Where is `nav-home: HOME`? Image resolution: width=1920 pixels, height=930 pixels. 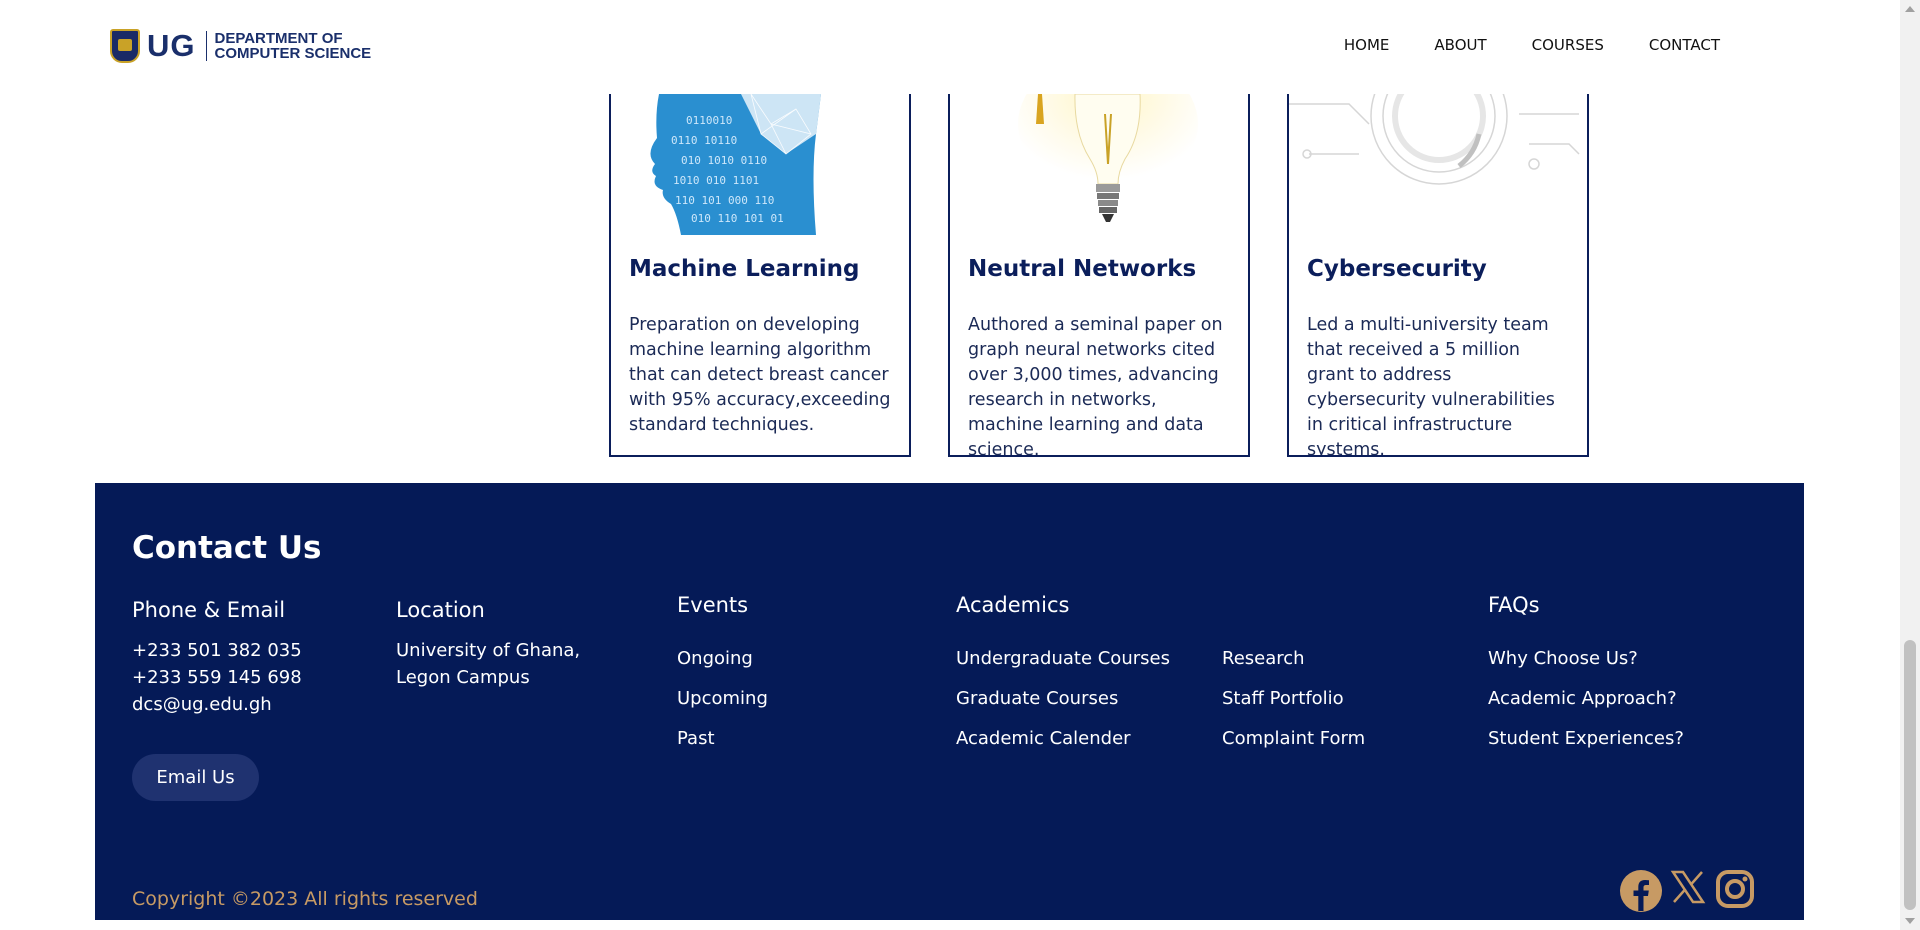
nav-home: HOME is located at coordinates (1367, 45).